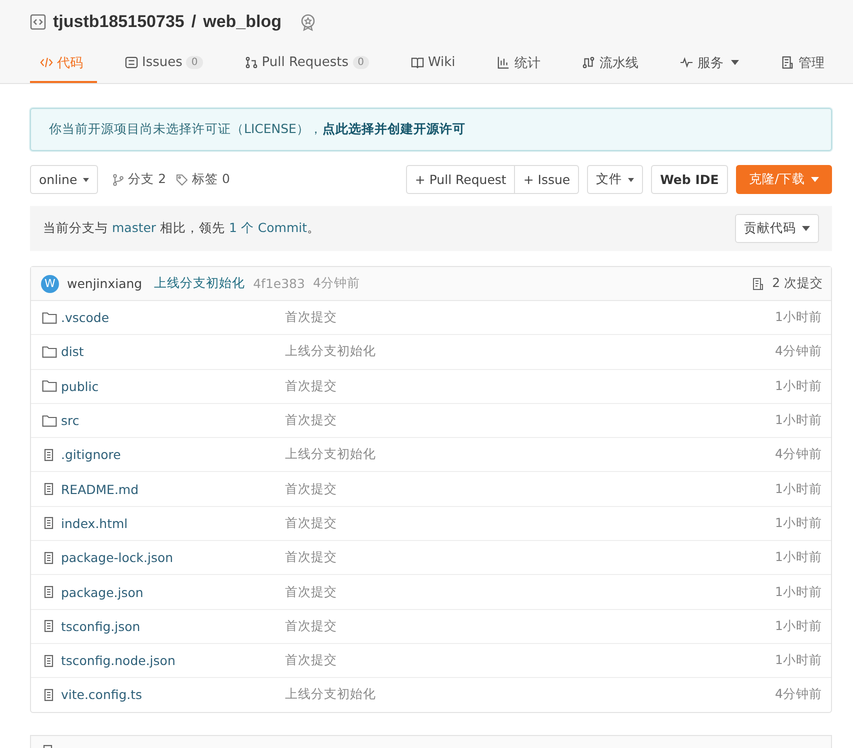 Image resolution: width=853 pixels, height=748 pixels. I want to click on file-name-link: dist, so click(72, 352).